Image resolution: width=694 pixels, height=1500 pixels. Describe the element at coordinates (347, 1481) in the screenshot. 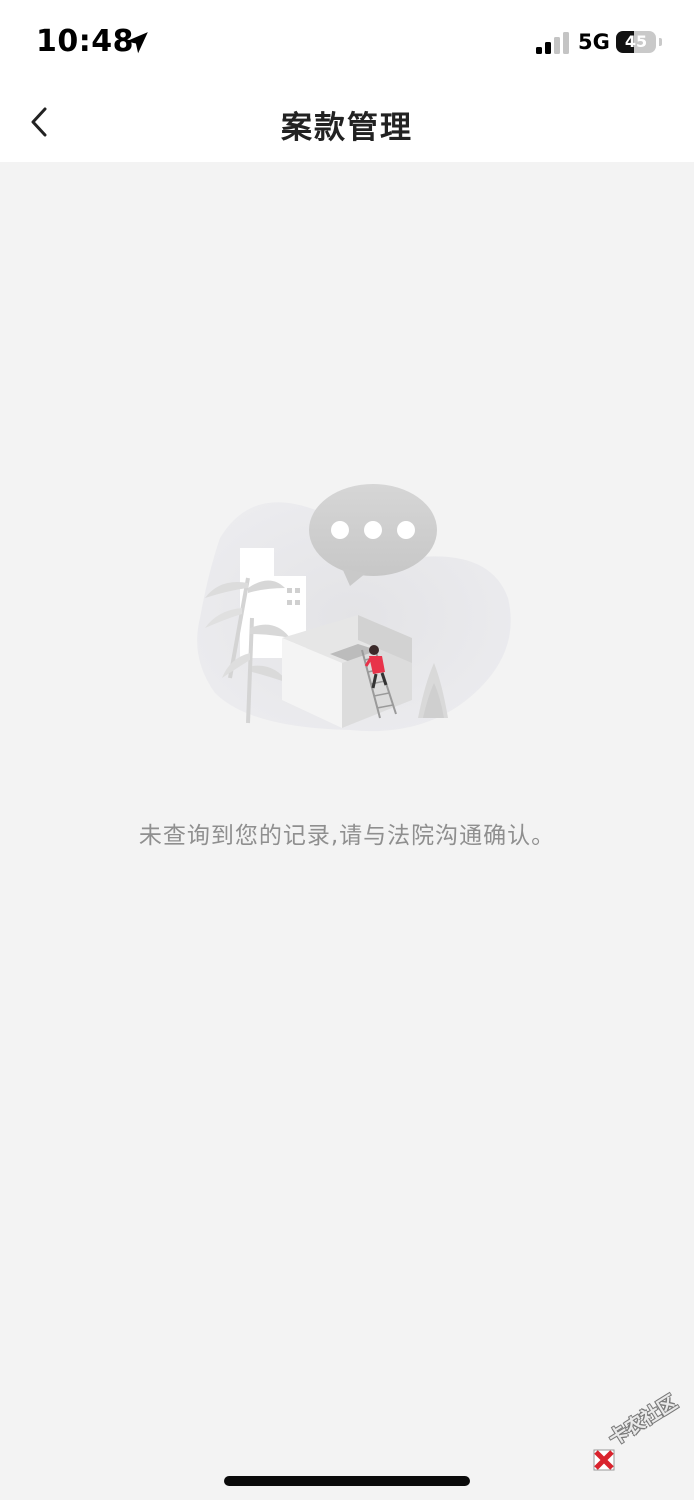

I see `home-indicator` at that location.